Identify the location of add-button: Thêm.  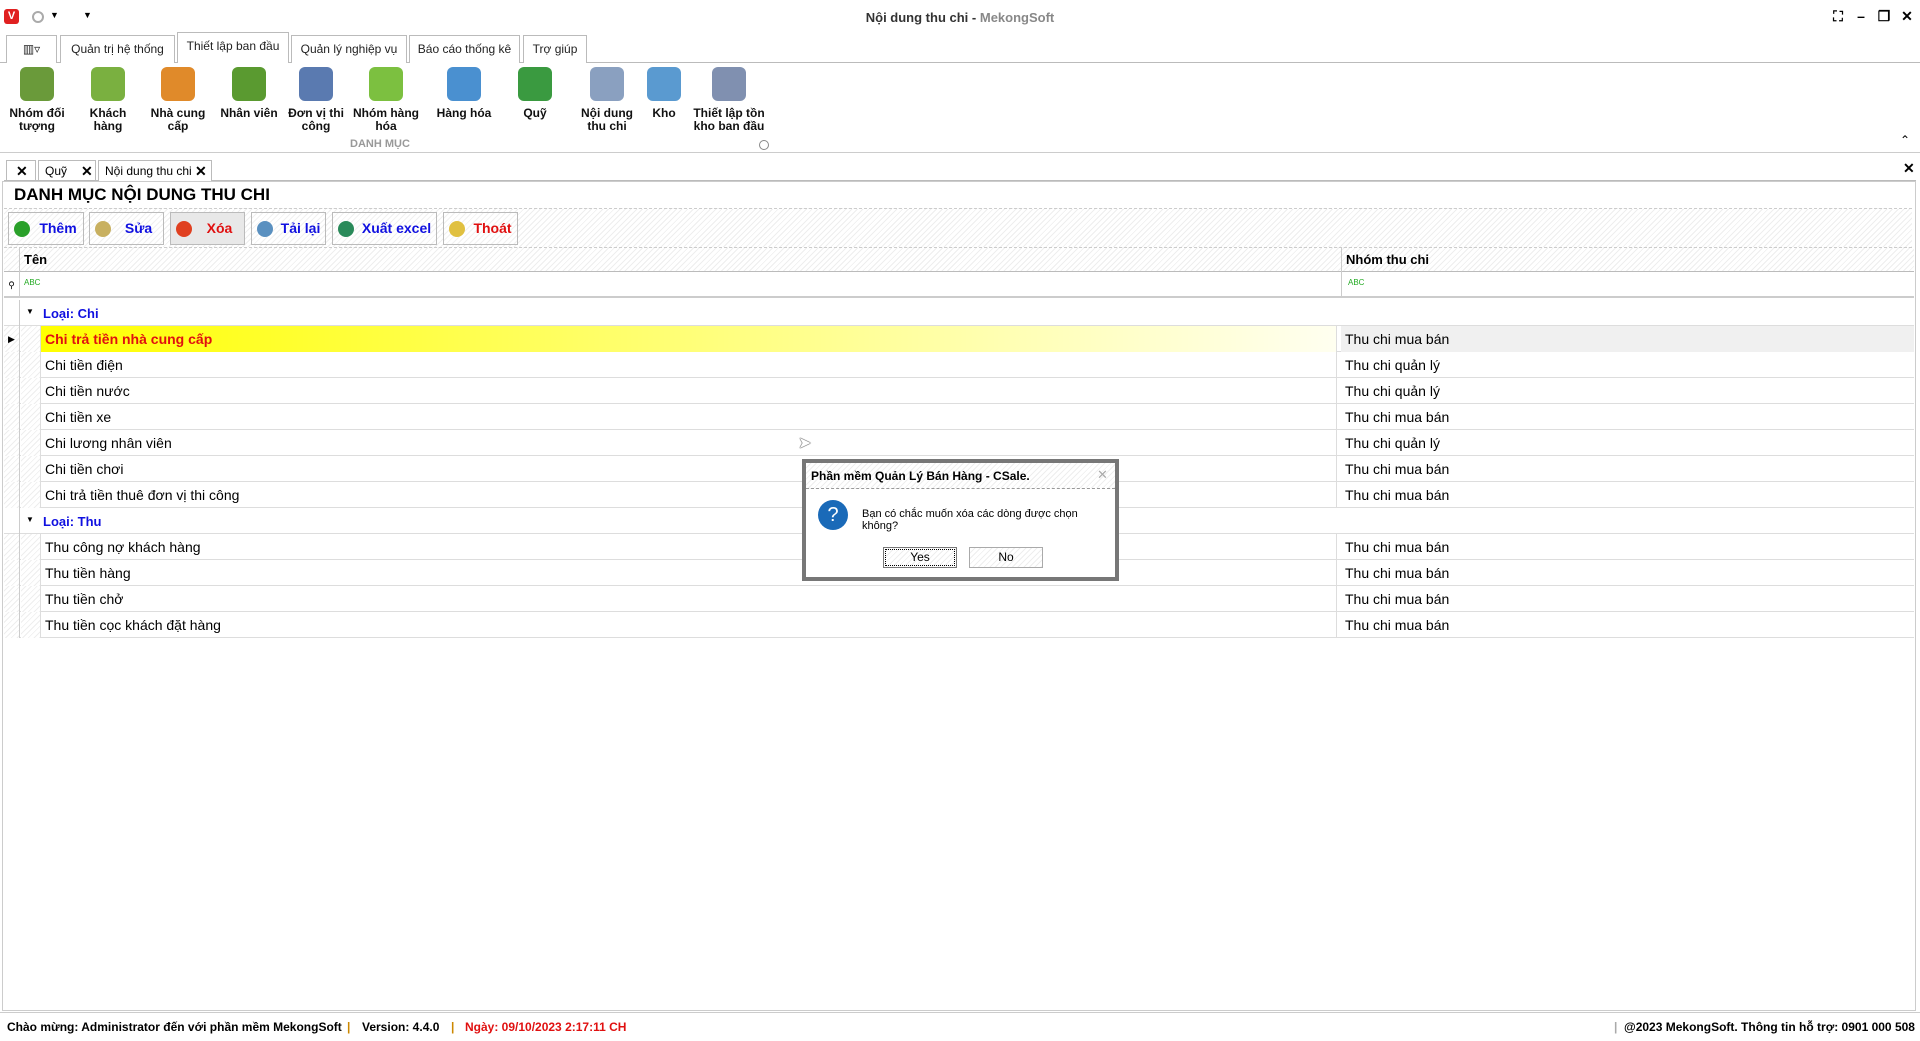
(46, 228).